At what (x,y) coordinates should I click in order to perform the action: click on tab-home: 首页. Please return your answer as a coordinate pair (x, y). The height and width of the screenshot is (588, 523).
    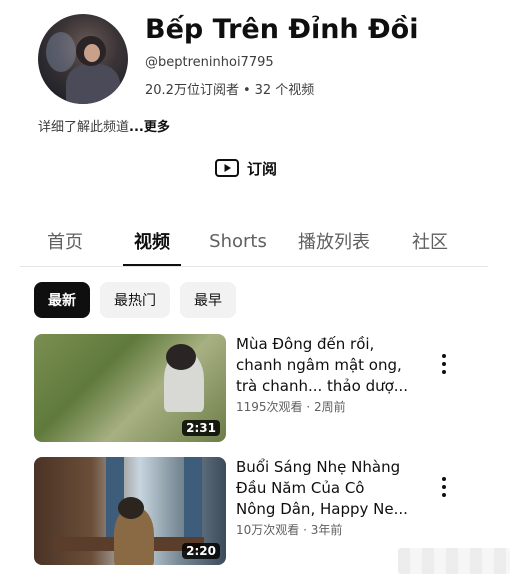
    Looking at the image, I should click on (65, 241).